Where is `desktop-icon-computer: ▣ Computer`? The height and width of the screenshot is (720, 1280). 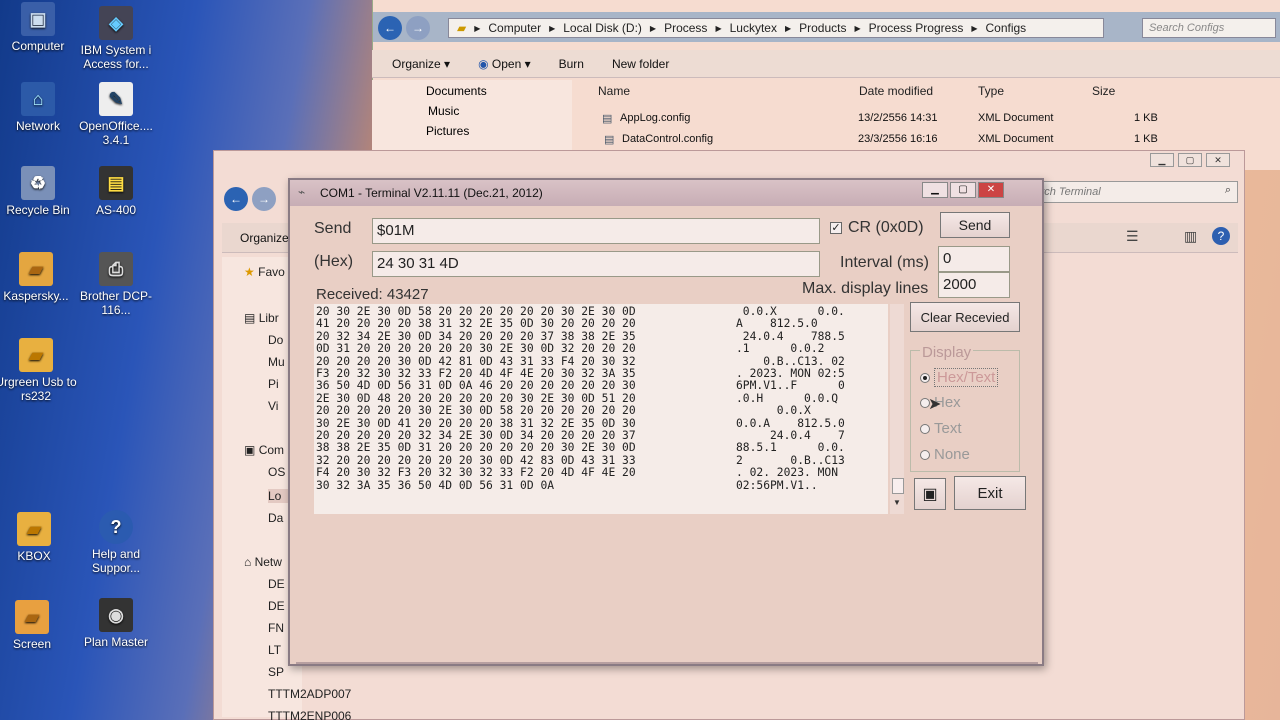 desktop-icon-computer: ▣ Computer is located at coordinates (40, 27).